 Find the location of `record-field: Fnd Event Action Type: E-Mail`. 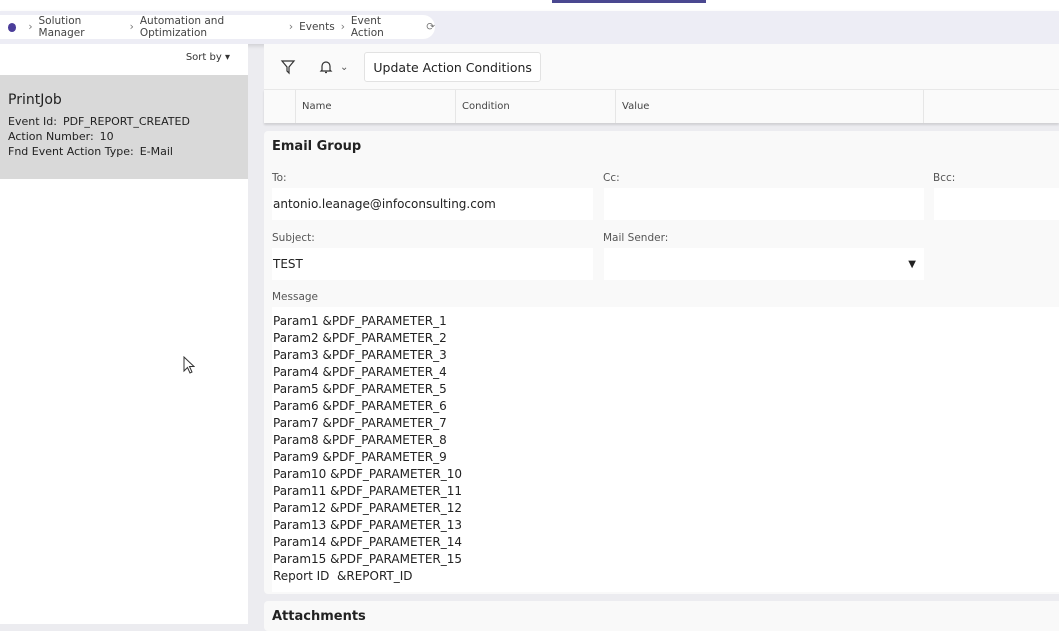

record-field: Fnd Event Action Type: E-Mail is located at coordinates (90, 151).